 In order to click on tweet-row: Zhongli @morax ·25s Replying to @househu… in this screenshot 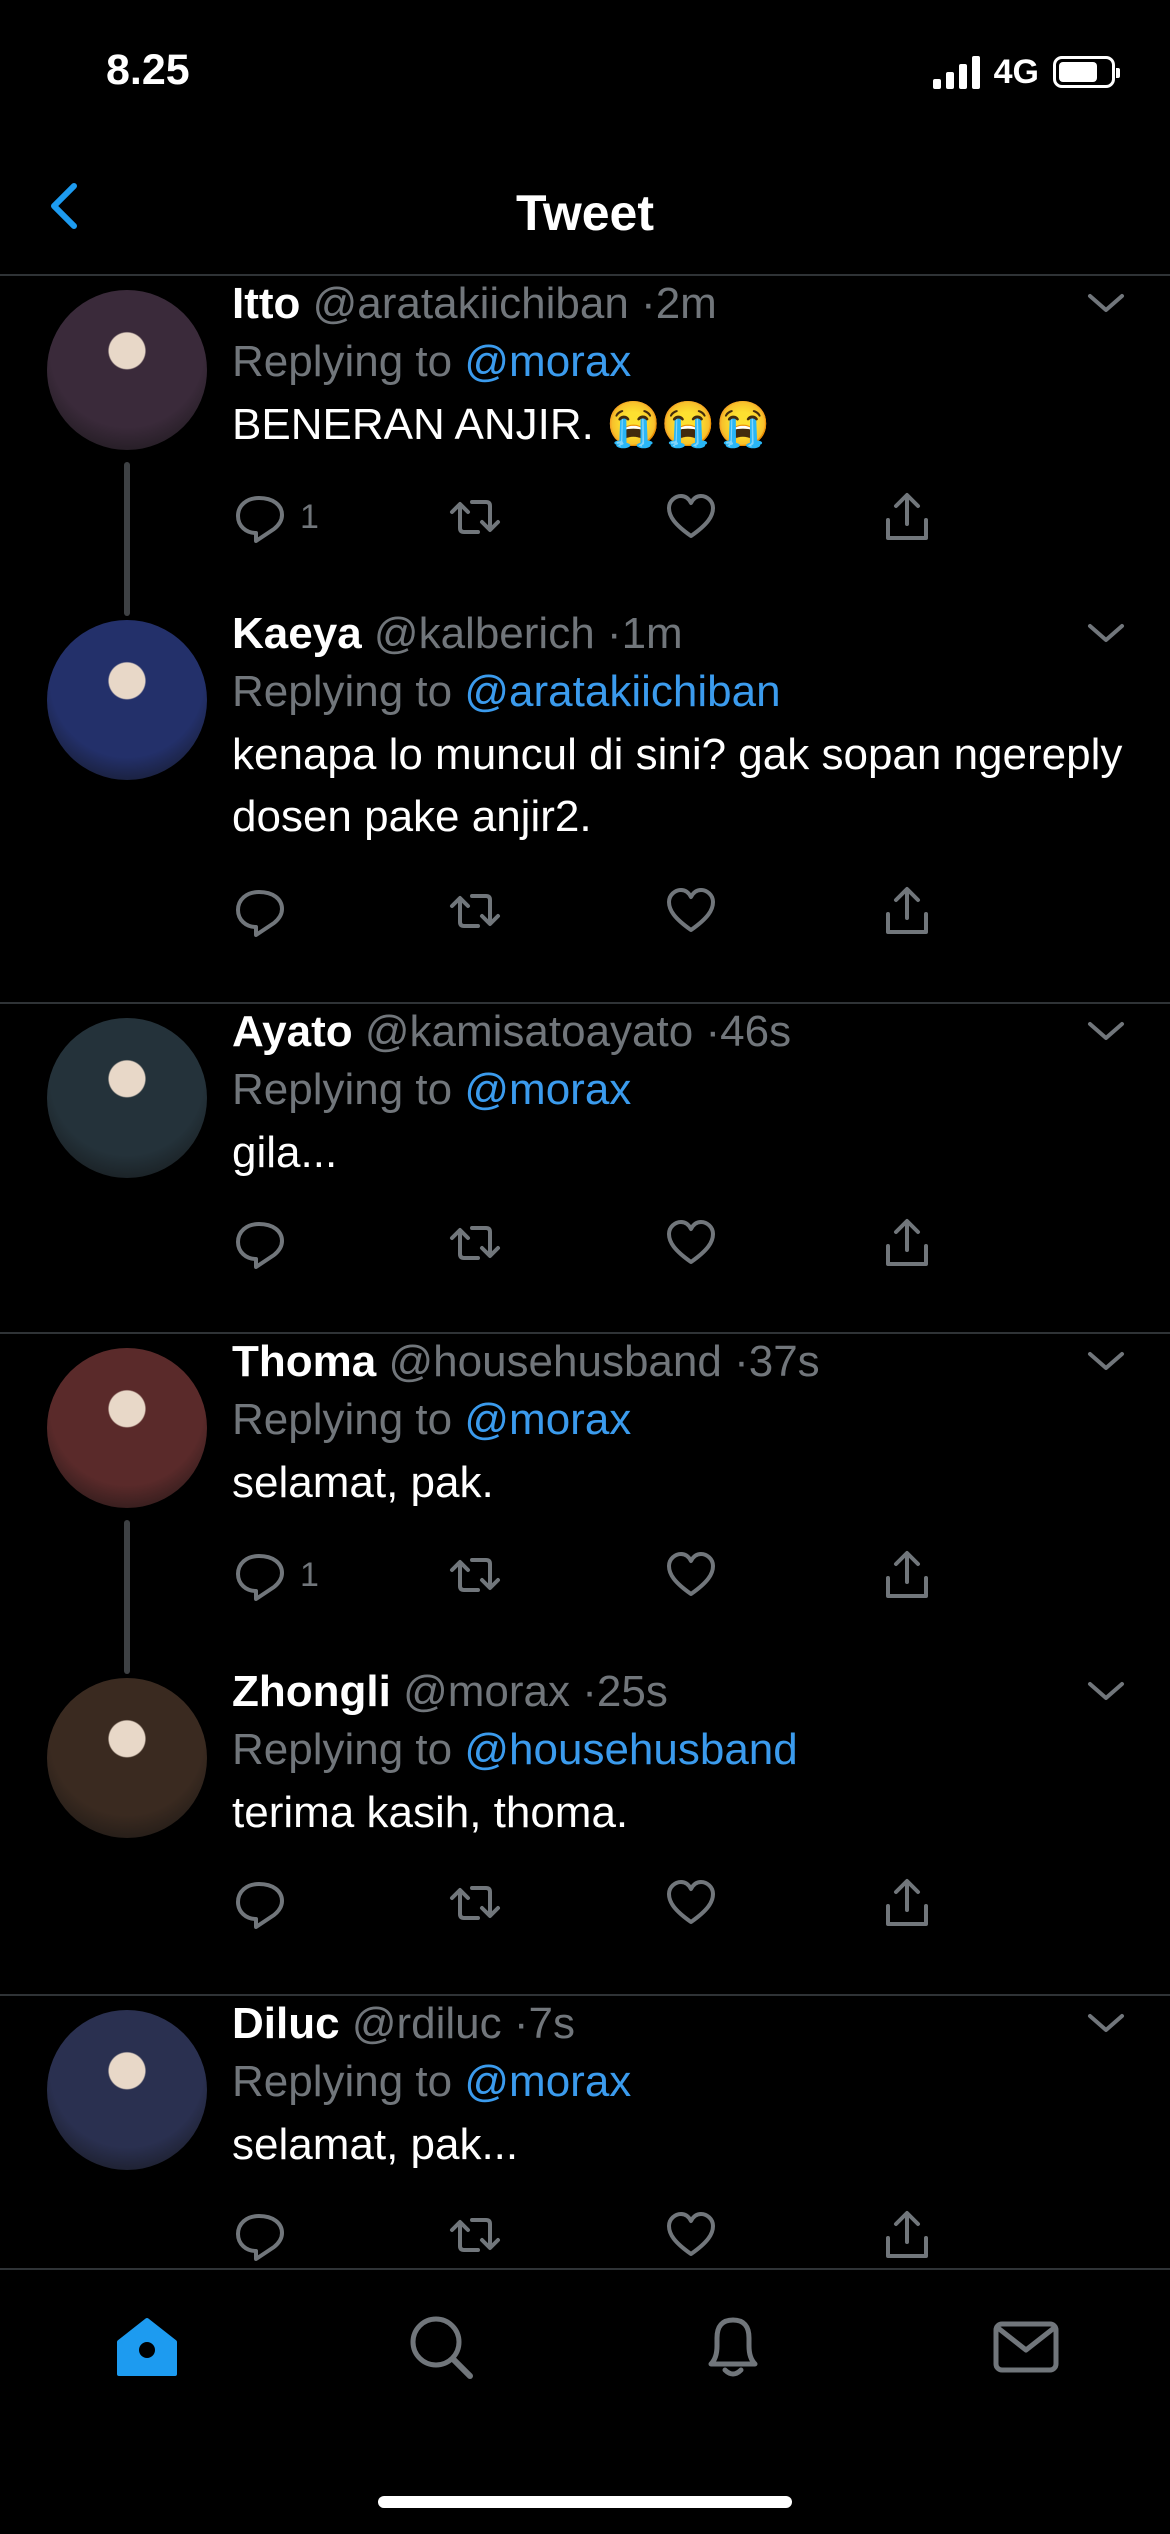, I will do `click(585, 1830)`.